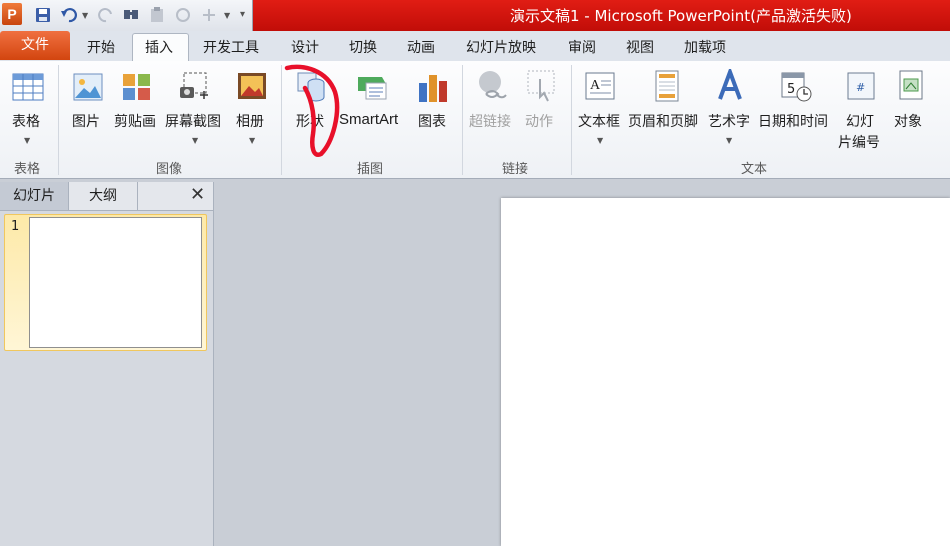  Describe the element at coordinates (252, 86) in the screenshot. I see `photo-album-icon` at that location.